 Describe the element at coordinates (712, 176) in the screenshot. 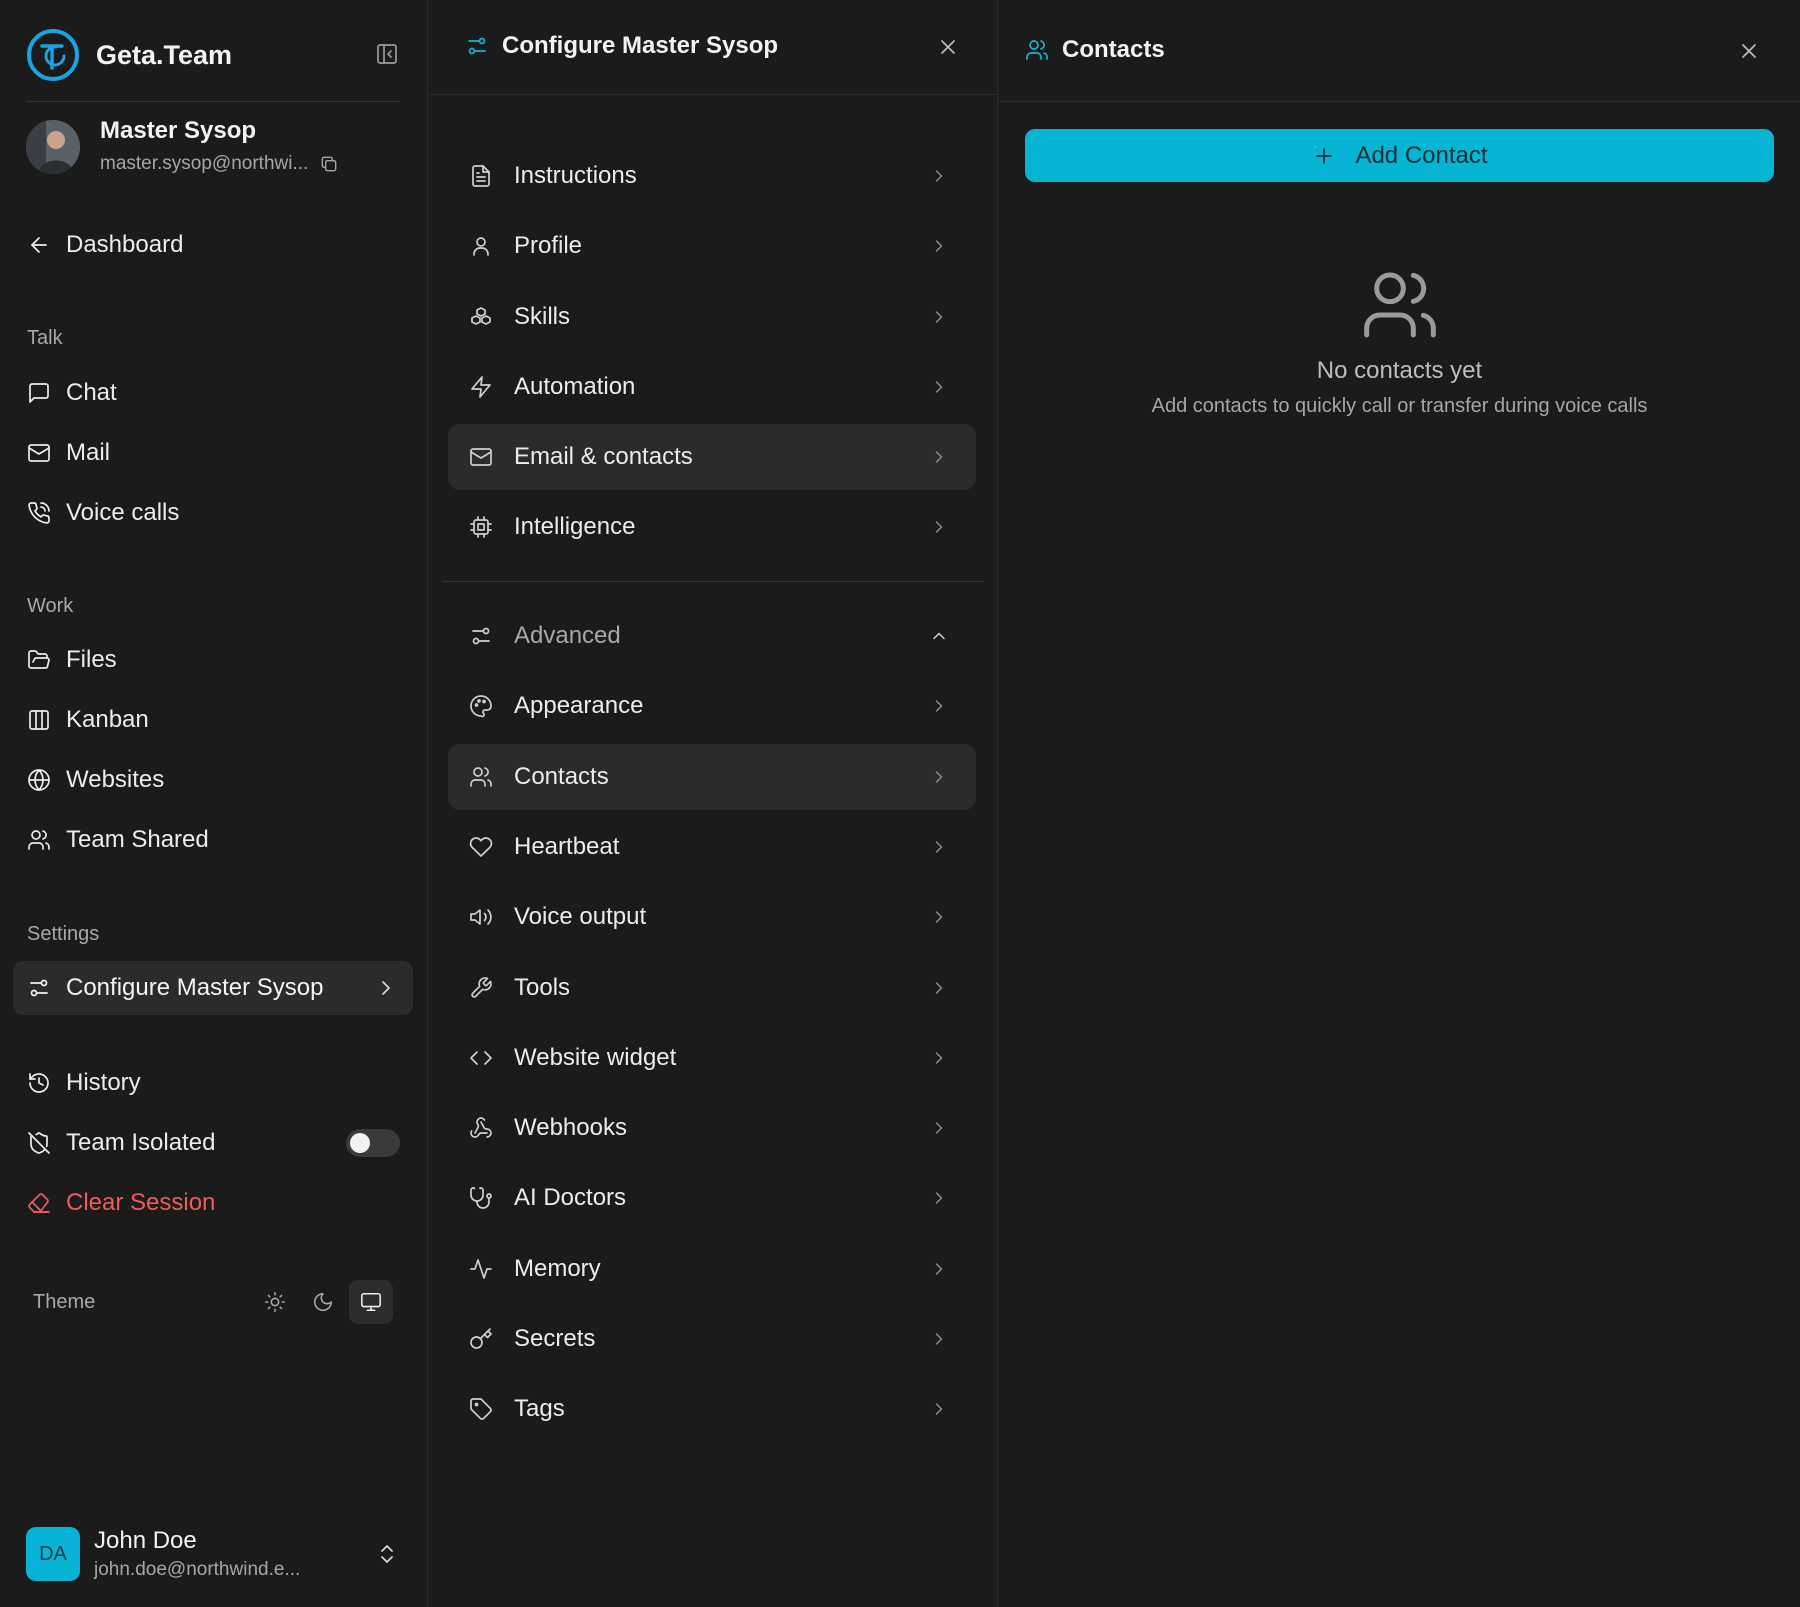

I see `menu-instructions: Instructions` at that location.